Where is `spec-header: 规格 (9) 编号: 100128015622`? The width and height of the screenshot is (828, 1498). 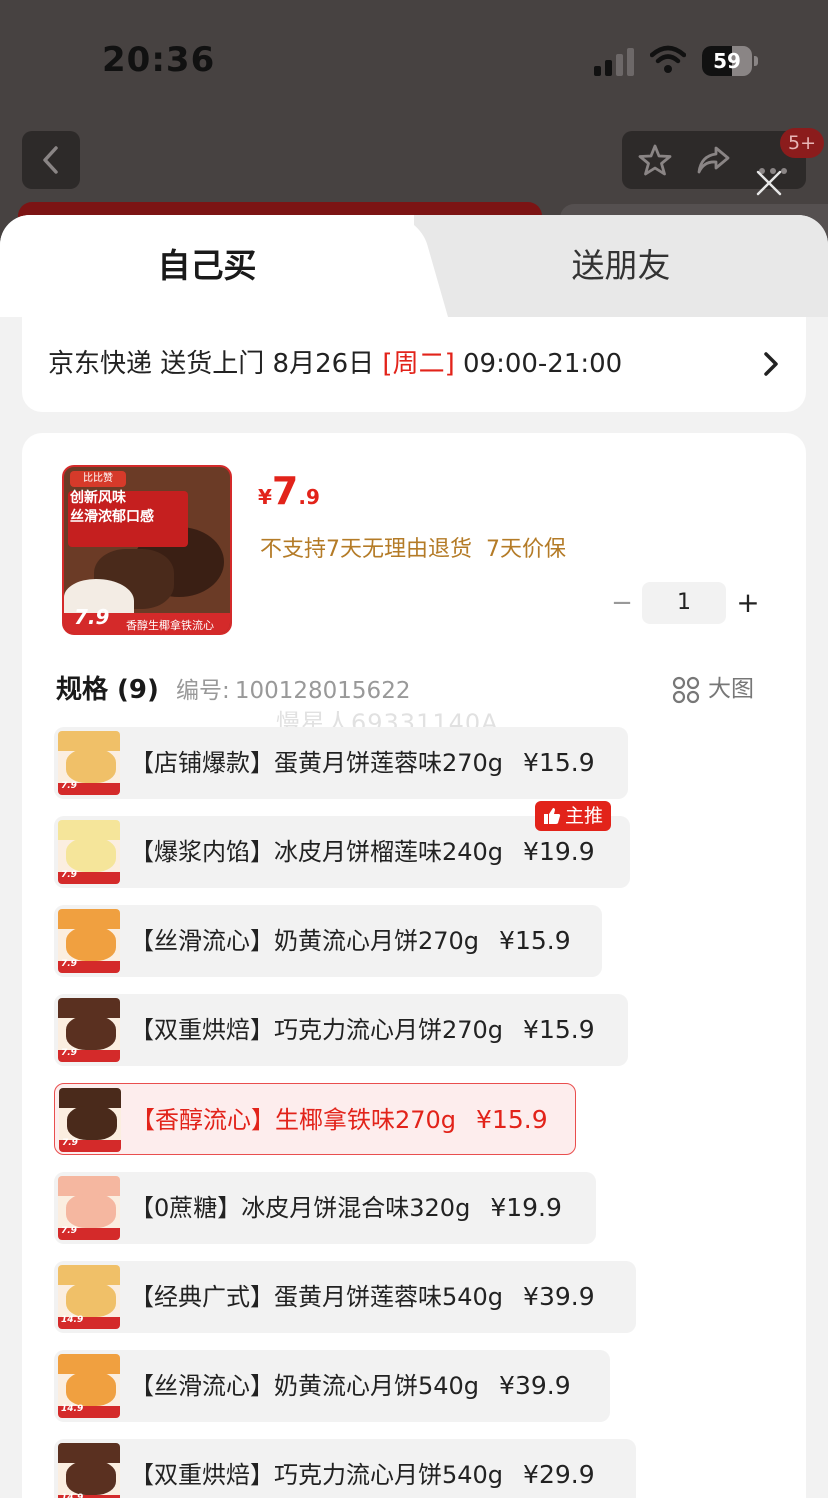
spec-header: 规格 (9) 编号: 100128015622 is located at coordinates (233, 687).